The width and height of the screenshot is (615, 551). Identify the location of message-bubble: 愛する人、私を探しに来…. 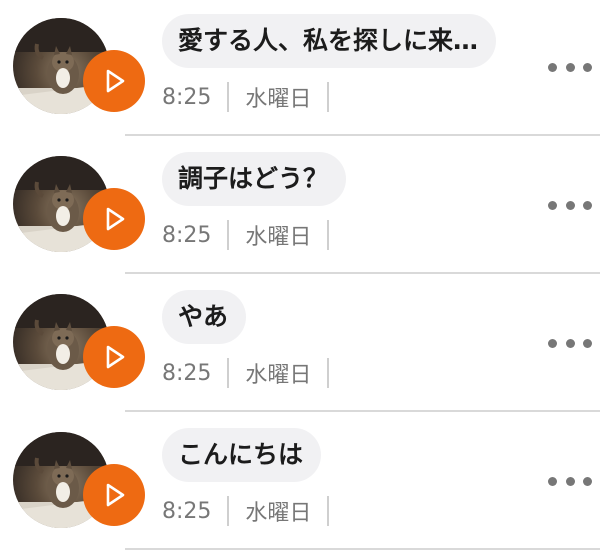
(329, 41).